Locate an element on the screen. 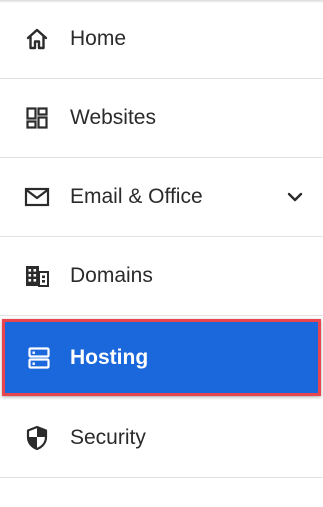 The image size is (323, 507). server-icon is located at coordinates (39, 358).